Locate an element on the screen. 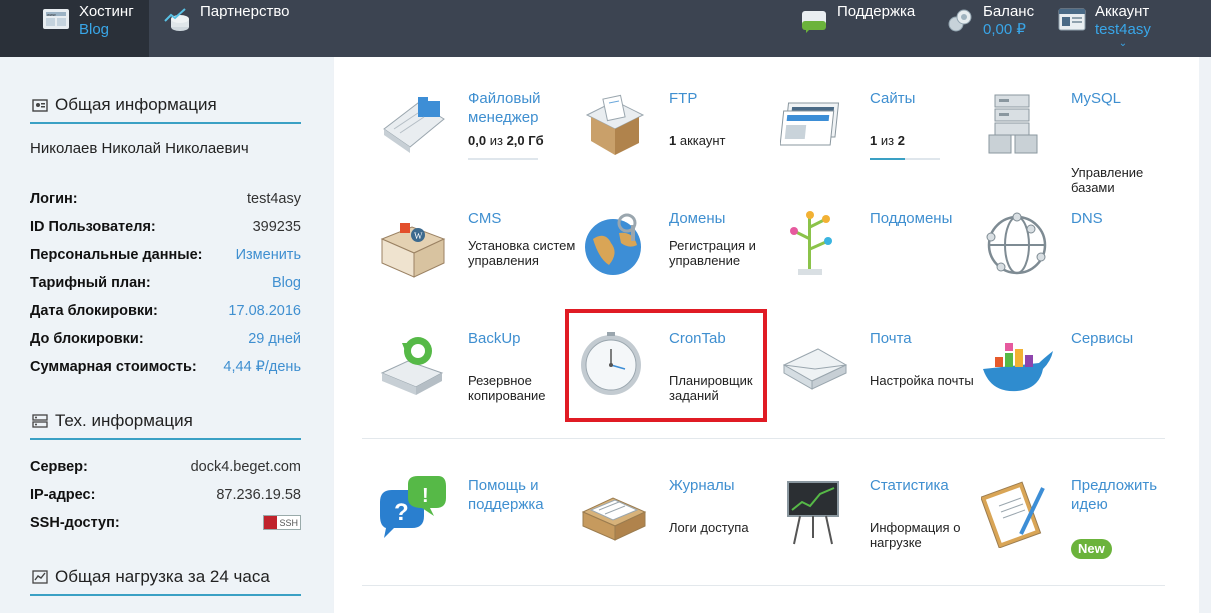  info-value: dock4.beget.com is located at coordinates (245, 467).